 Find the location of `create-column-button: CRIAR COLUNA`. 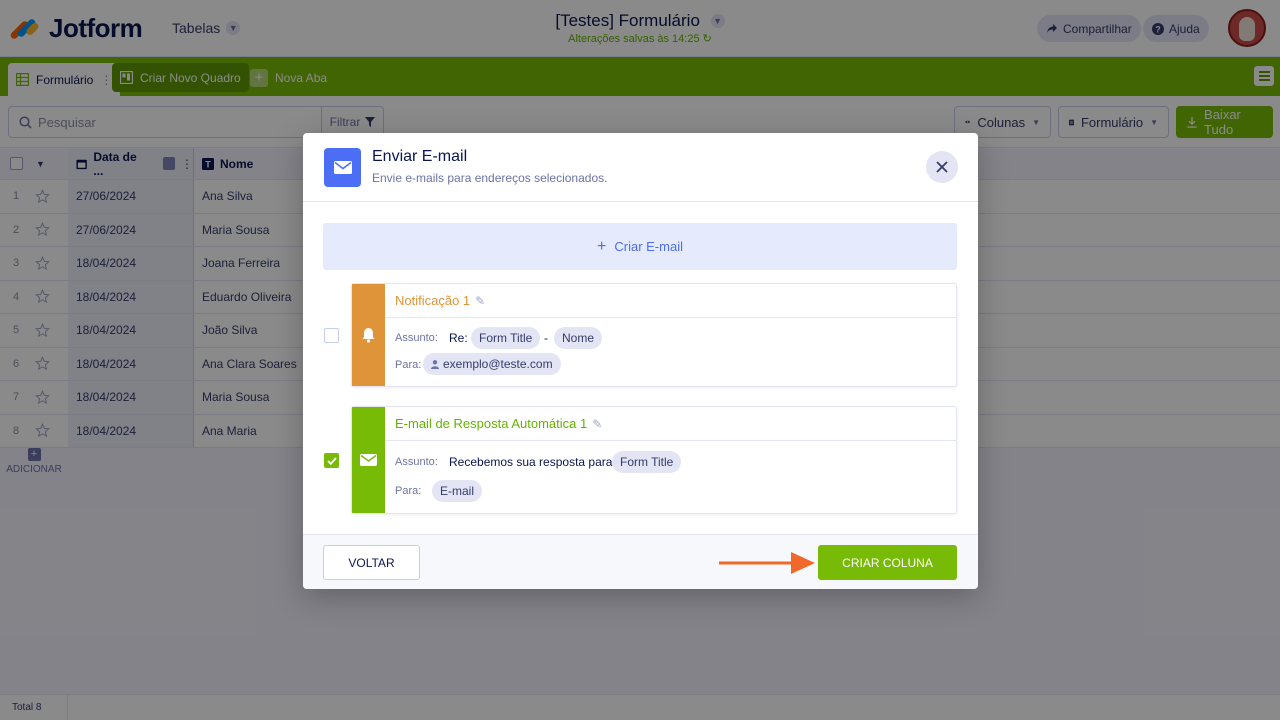

create-column-button: CRIAR COLUNA is located at coordinates (887, 562).